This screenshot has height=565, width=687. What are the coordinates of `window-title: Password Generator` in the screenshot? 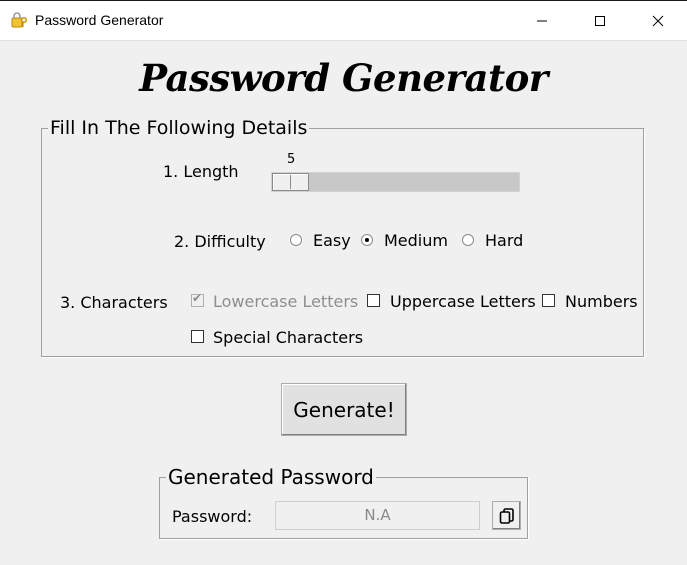 It's located at (99, 20).